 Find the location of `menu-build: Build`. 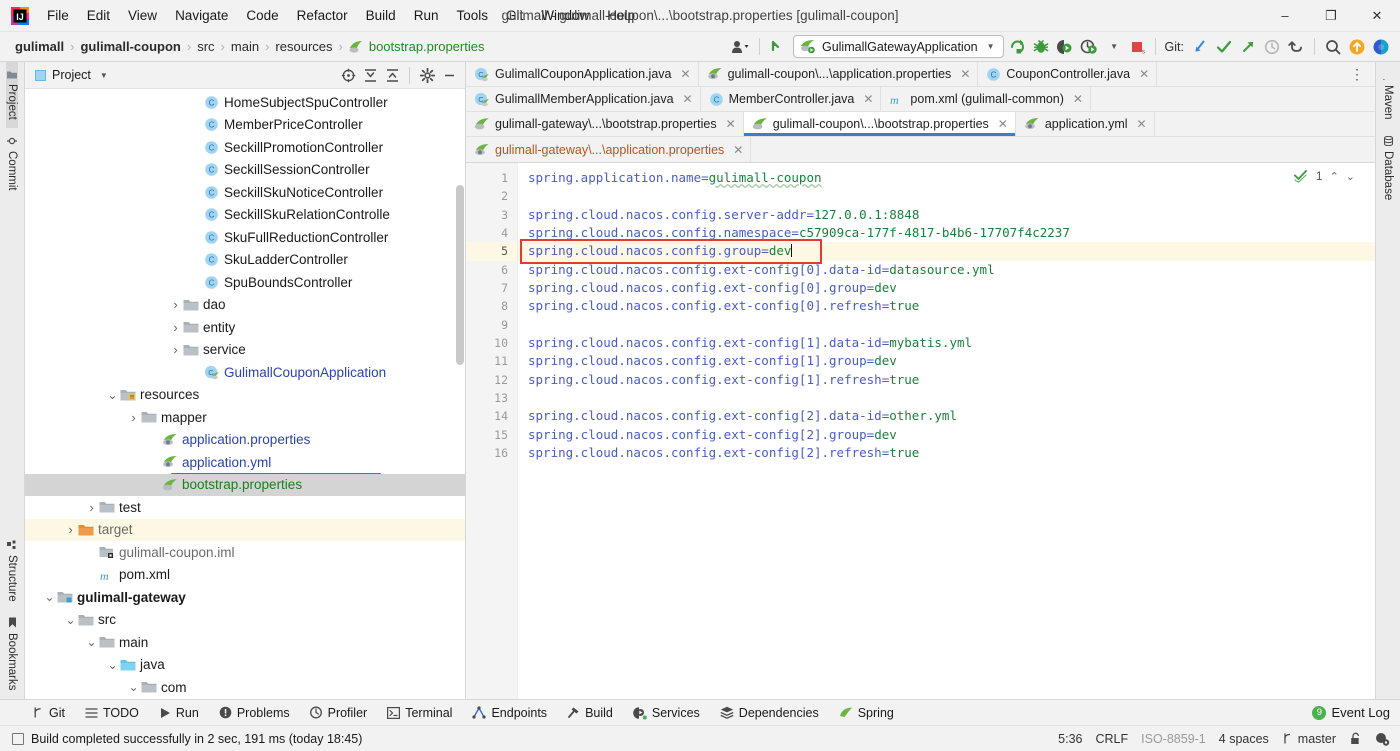

menu-build: Build is located at coordinates (381, 15).